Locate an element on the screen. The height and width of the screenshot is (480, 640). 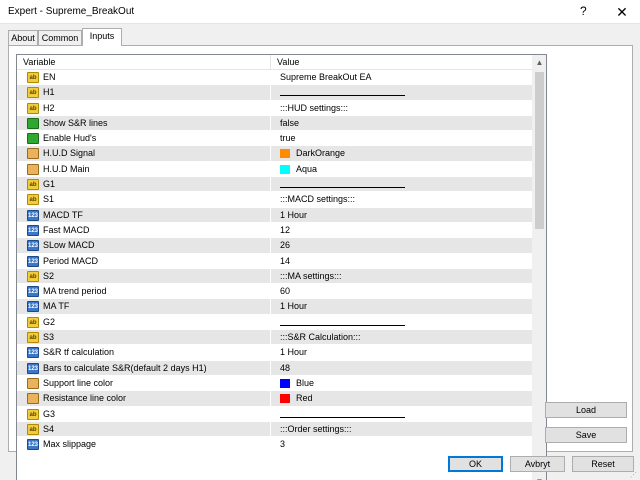
column-header-value: Value is located at coordinates (401, 62).